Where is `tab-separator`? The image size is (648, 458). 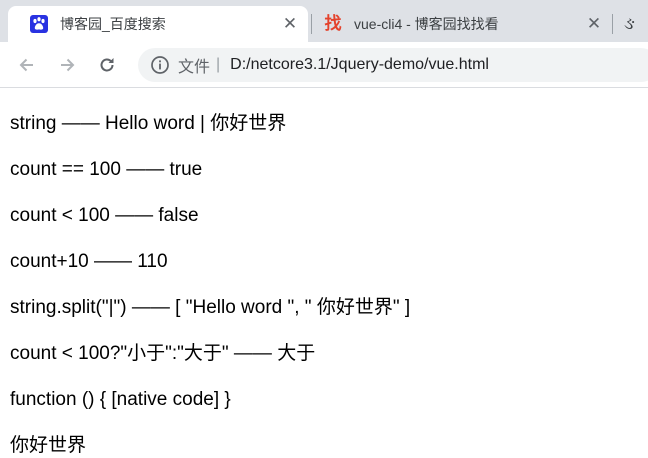 tab-separator is located at coordinates (612, 24).